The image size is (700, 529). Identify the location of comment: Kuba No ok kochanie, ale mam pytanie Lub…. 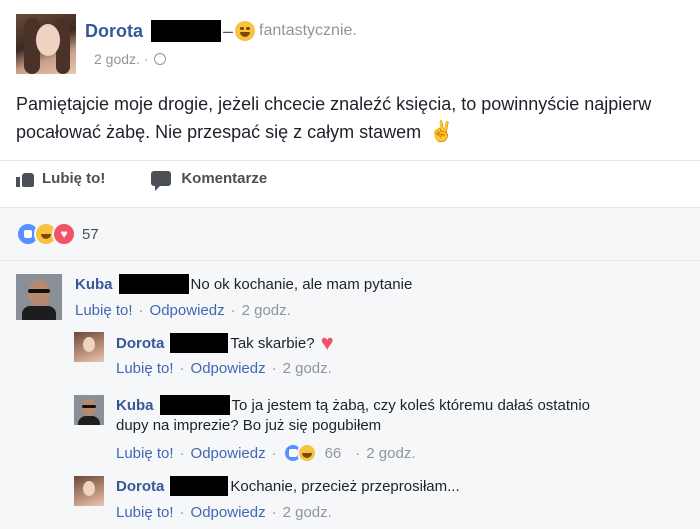
(351, 299).